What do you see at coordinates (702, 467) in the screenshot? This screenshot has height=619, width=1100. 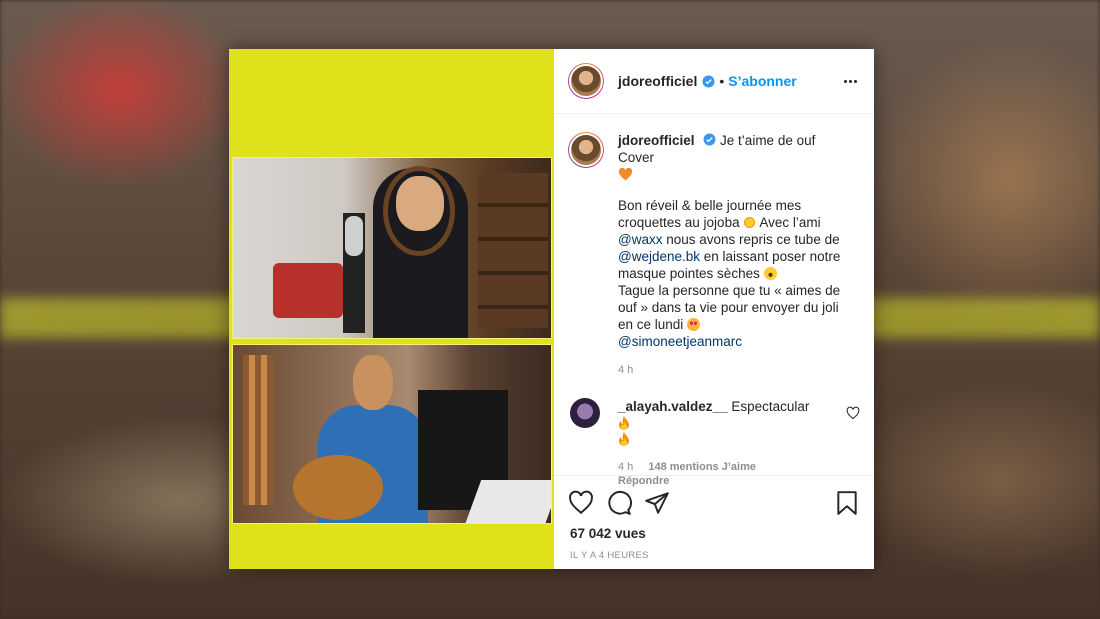 I see `comment-likes: 148 mentions J’aime` at bounding box center [702, 467].